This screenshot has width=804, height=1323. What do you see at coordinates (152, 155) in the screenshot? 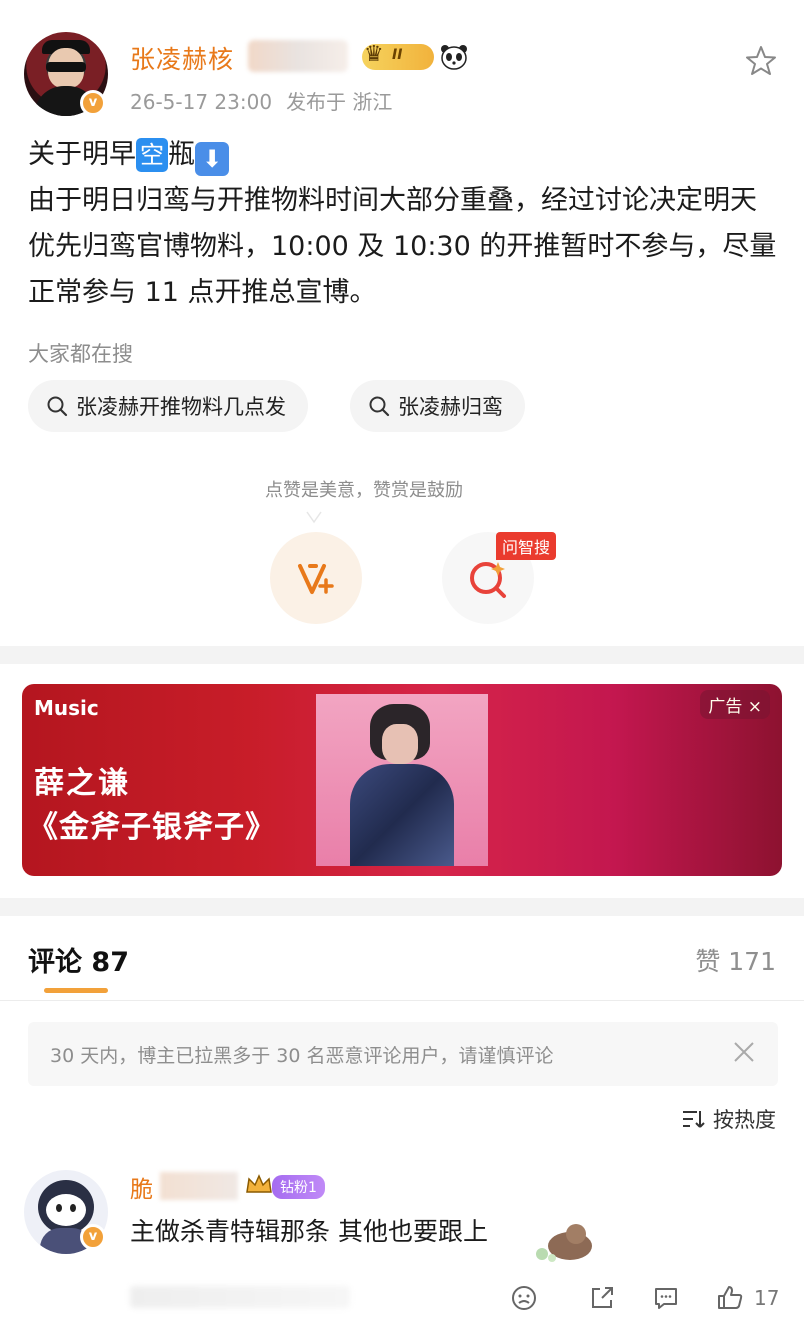
I see `emoji-chip-kong: 空` at bounding box center [152, 155].